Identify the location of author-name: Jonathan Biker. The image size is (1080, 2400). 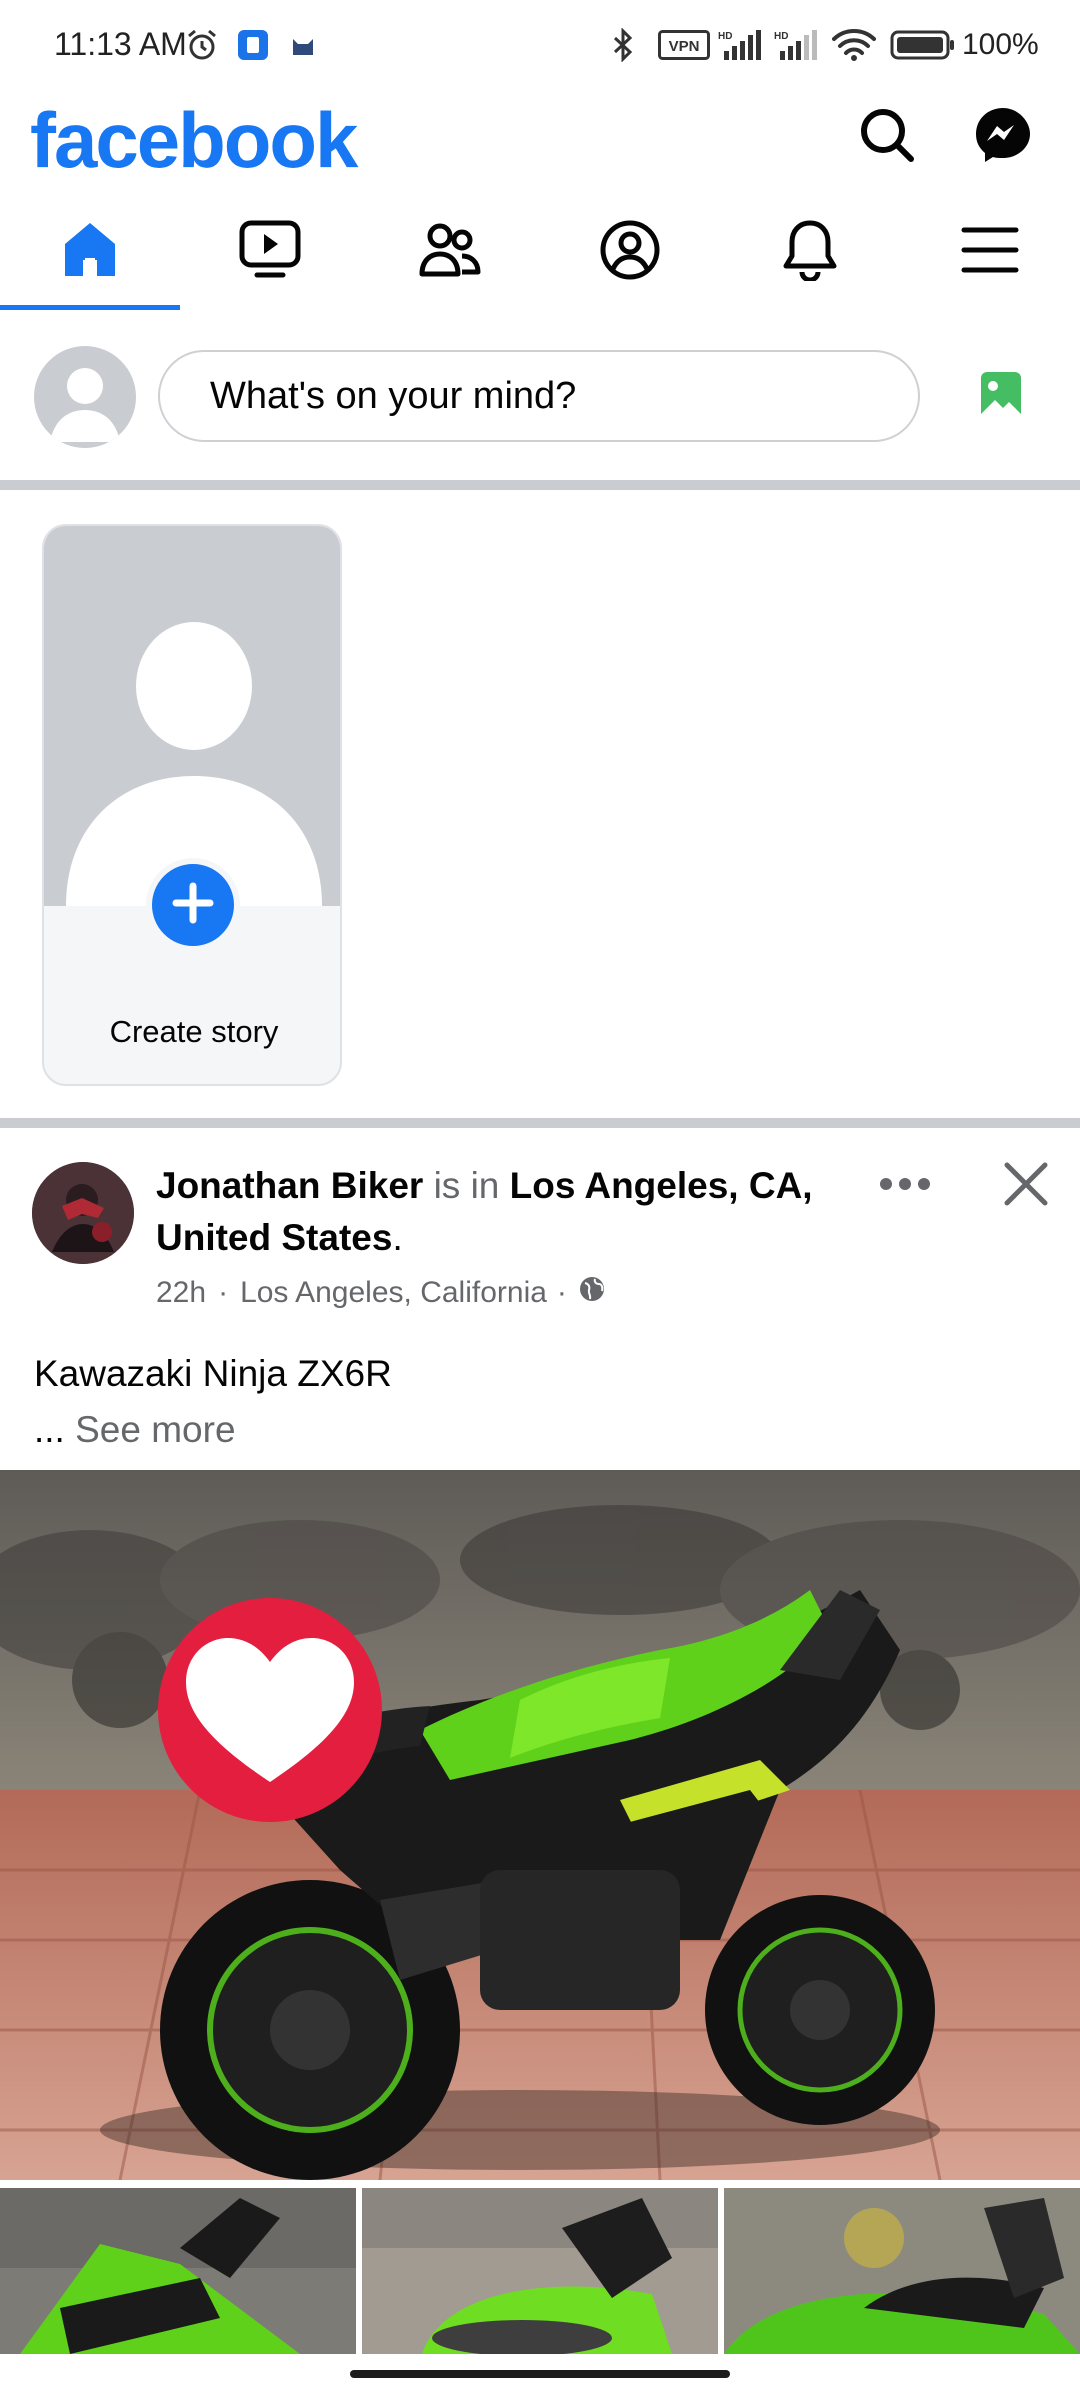
(289, 1185).